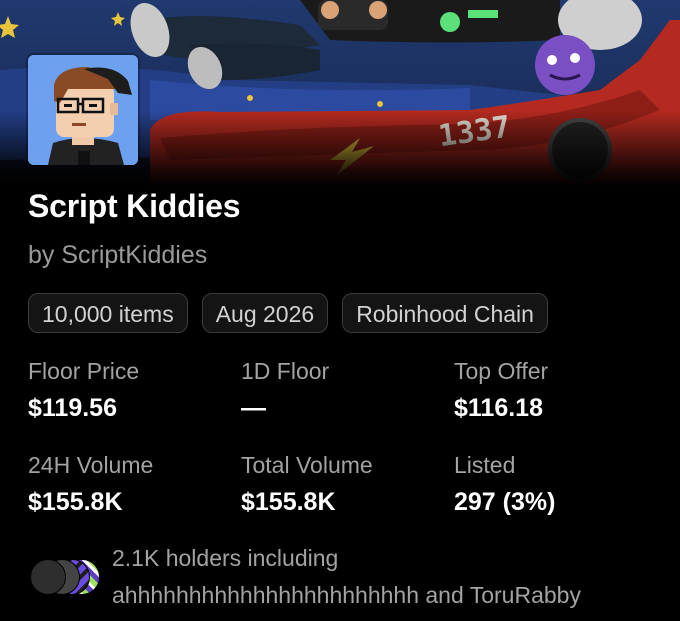  I want to click on pixel-character-icon, so click(83, 110).